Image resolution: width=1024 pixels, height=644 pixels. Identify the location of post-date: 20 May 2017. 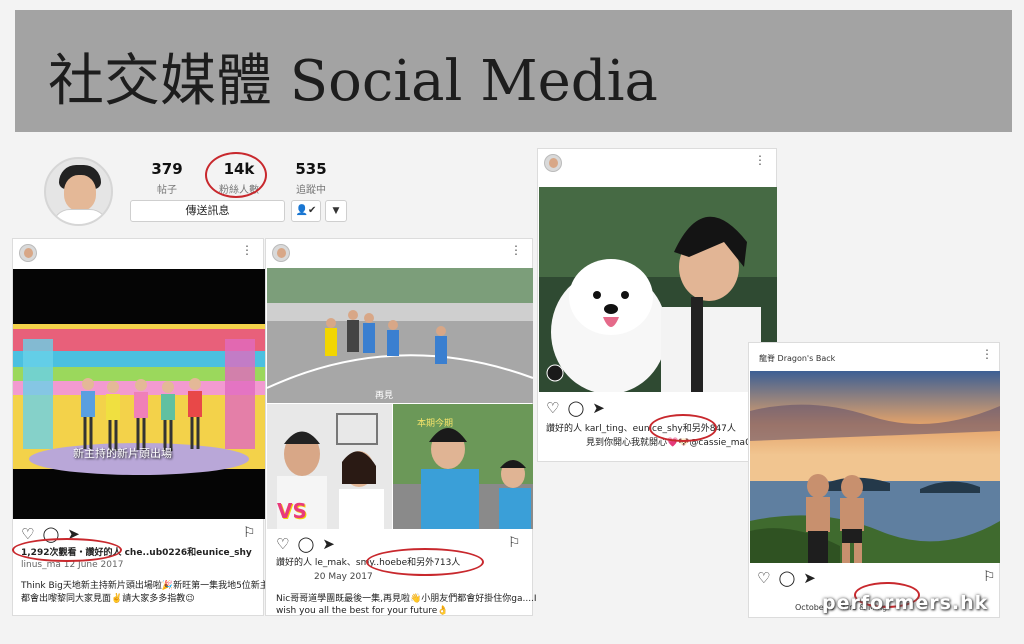
(343, 577).